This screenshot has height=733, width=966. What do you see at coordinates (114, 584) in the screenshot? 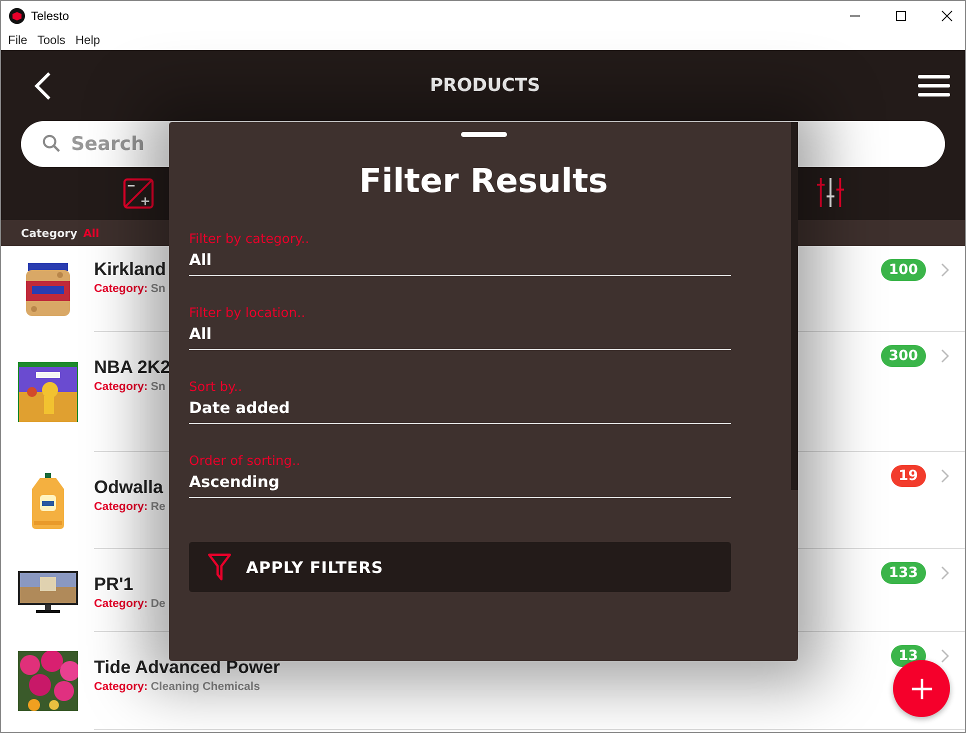
I see `product-name: PR'1` at bounding box center [114, 584].